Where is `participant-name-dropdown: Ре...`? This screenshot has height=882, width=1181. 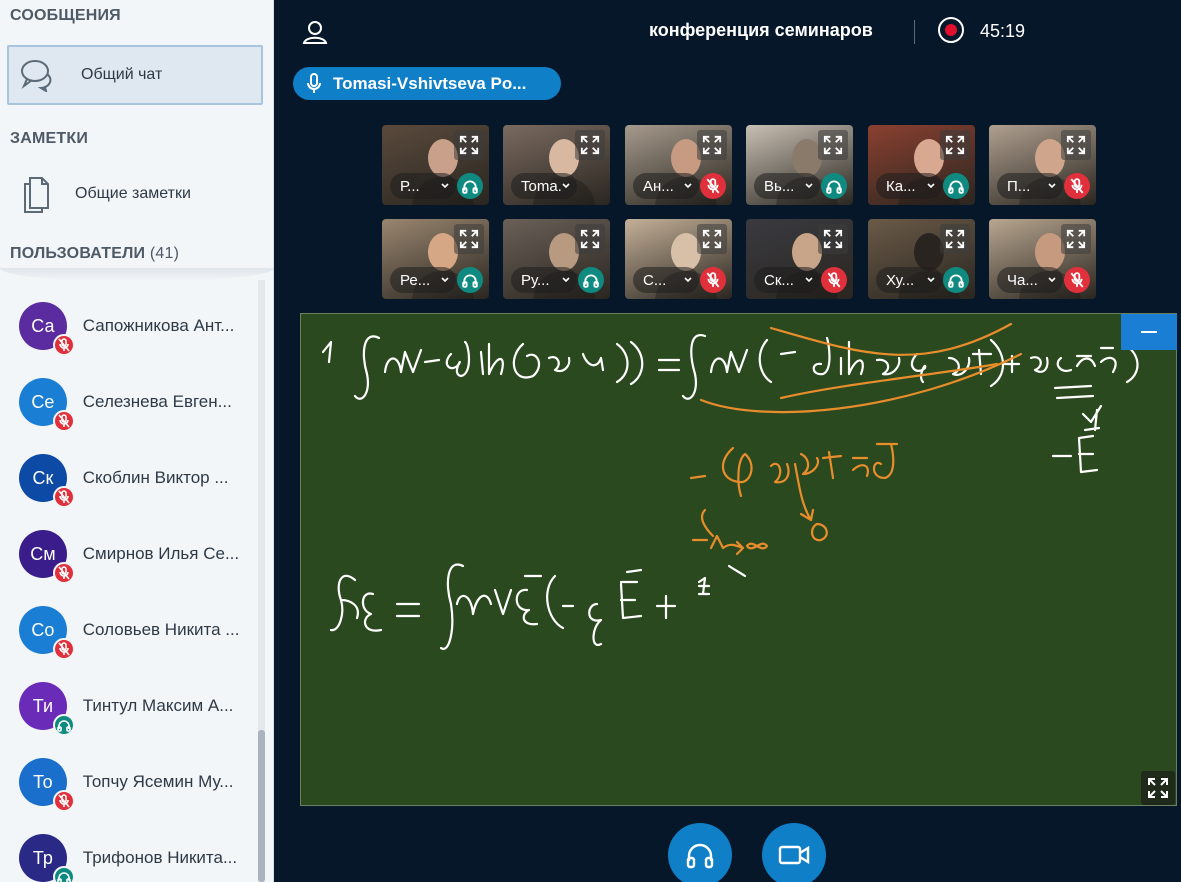
participant-name-dropdown: Ре... is located at coordinates (423, 280).